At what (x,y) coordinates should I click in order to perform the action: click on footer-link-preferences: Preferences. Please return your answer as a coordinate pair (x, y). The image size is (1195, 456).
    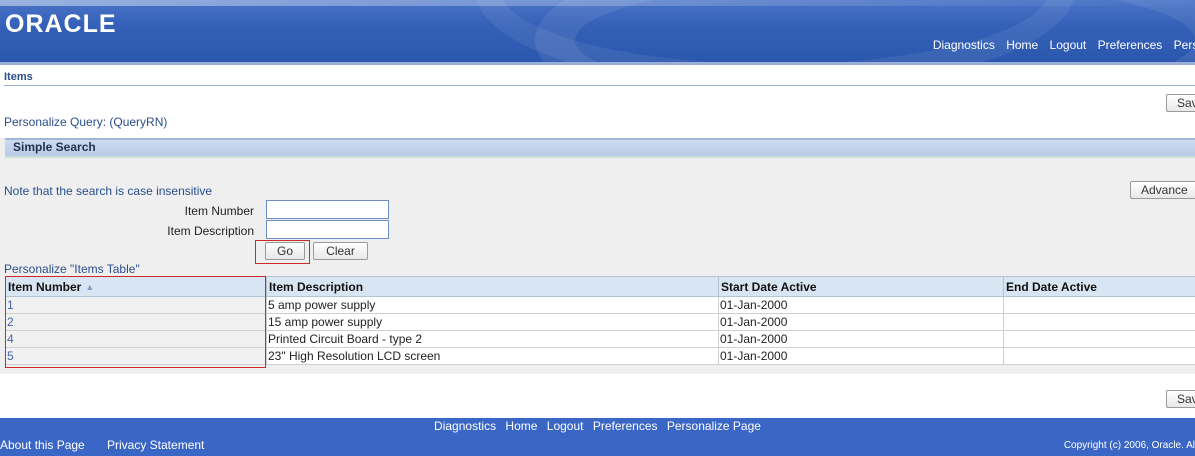
    Looking at the image, I should click on (625, 426).